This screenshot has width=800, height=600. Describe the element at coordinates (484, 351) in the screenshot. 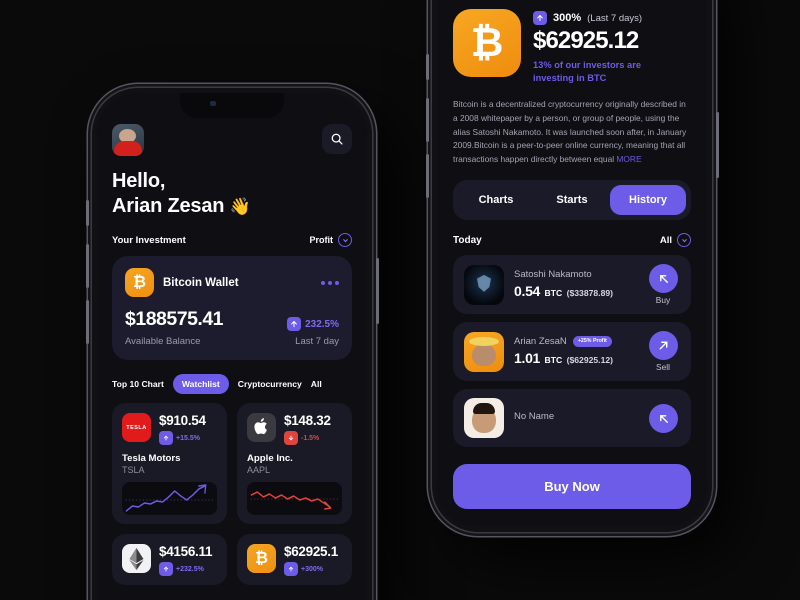

I see `ape-nft-avatar` at that location.